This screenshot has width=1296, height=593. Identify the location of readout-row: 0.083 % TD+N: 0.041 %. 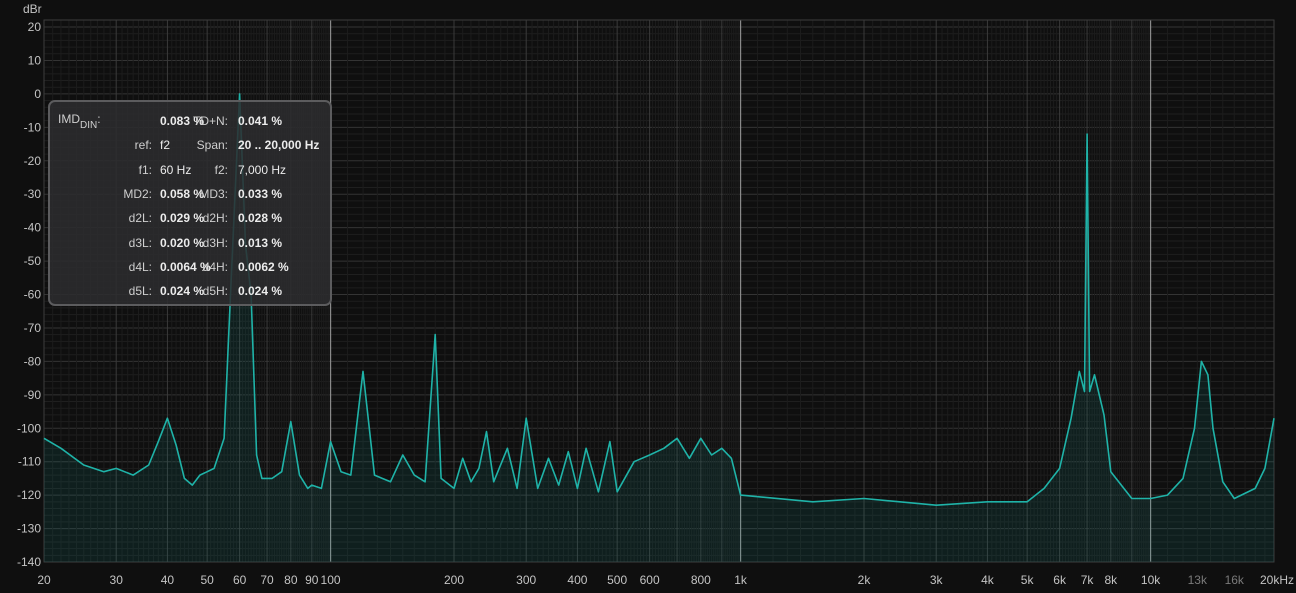
(190, 123).